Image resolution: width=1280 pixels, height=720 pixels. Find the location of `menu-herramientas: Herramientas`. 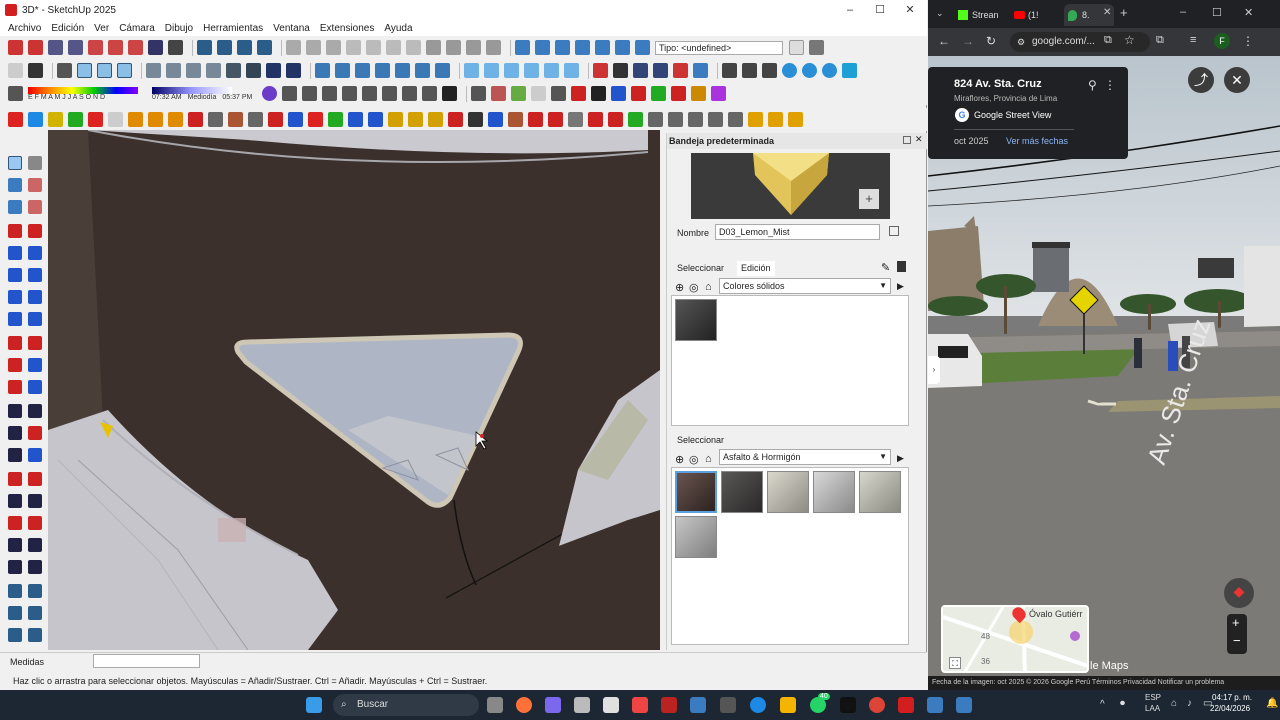

menu-herramientas: Herramientas is located at coordinates (233, 28).